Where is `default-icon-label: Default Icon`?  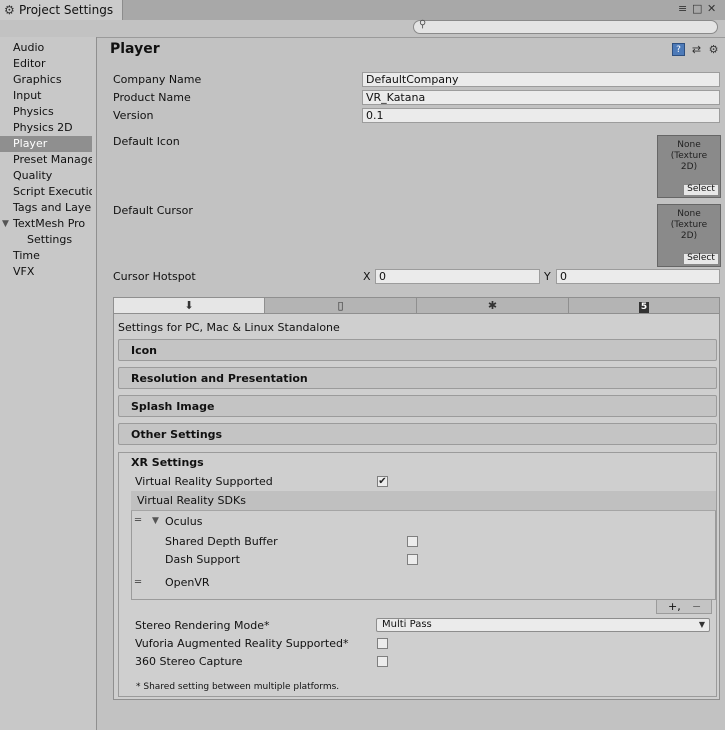
default-icon-label: Default Icon is located at coordinates (146, 141).